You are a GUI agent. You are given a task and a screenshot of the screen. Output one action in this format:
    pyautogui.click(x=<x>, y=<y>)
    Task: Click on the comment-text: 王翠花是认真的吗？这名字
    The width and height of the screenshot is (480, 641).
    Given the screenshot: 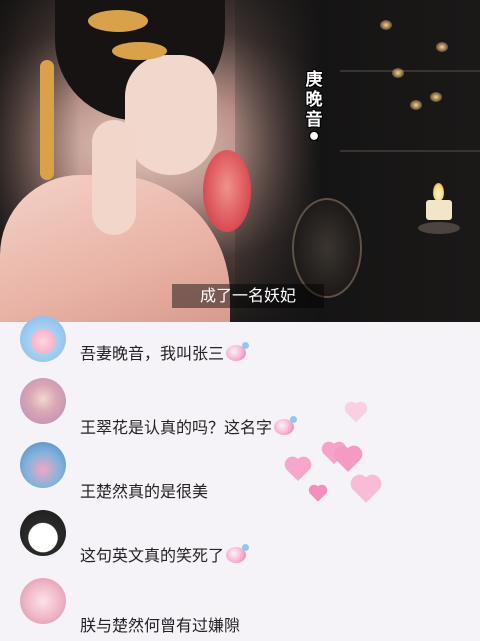 What is the action you would take?
    pyautogui.click(x=189, y=426)
    